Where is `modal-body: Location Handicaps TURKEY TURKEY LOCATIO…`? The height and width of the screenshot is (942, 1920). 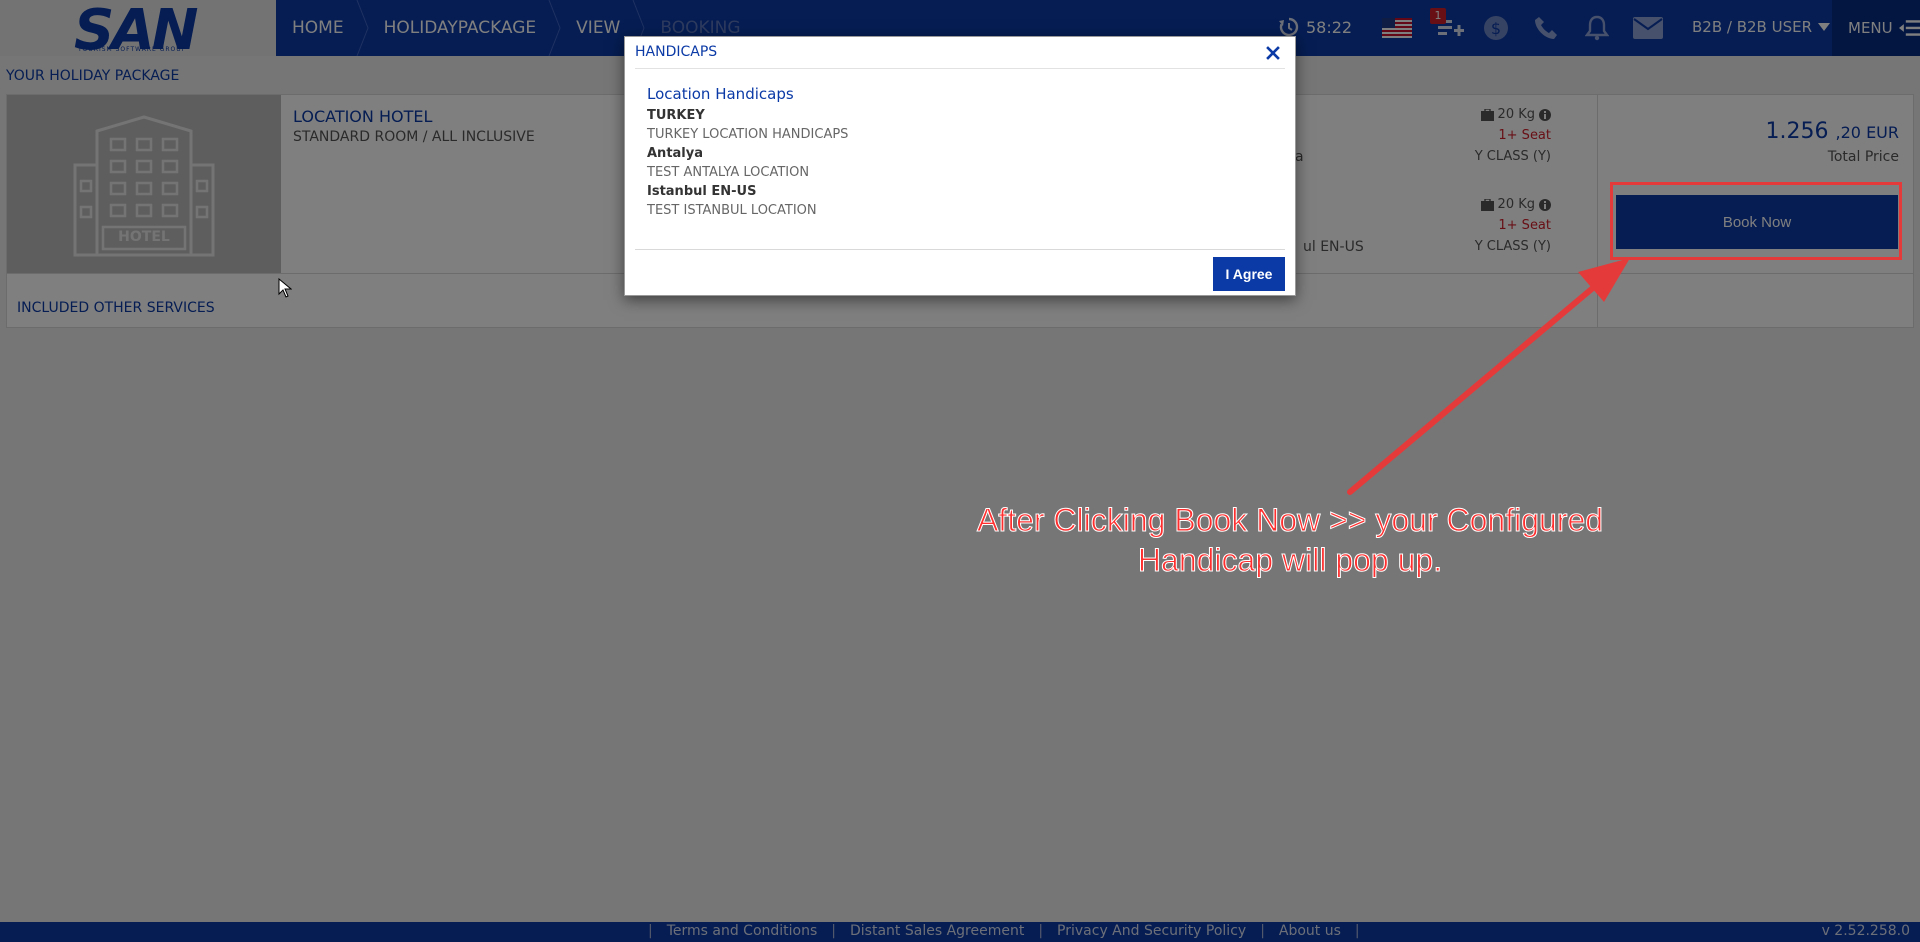
modal-body: Location Handicaps TURKEY TURKEY LOCATIO… is located at coordinates (747, 152).